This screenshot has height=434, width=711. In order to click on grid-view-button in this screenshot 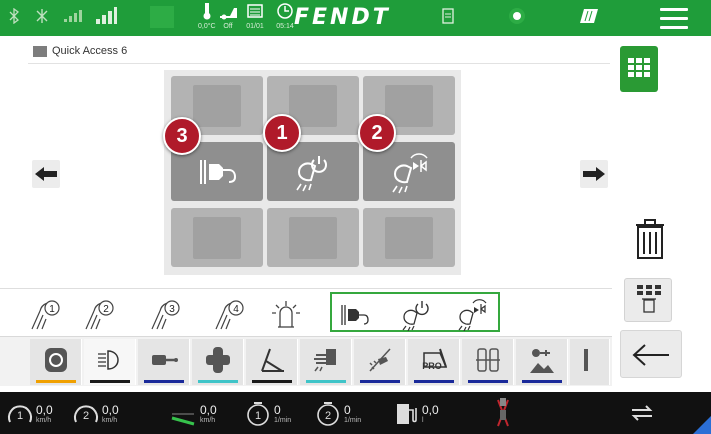, I will do `click(639, 69)`.